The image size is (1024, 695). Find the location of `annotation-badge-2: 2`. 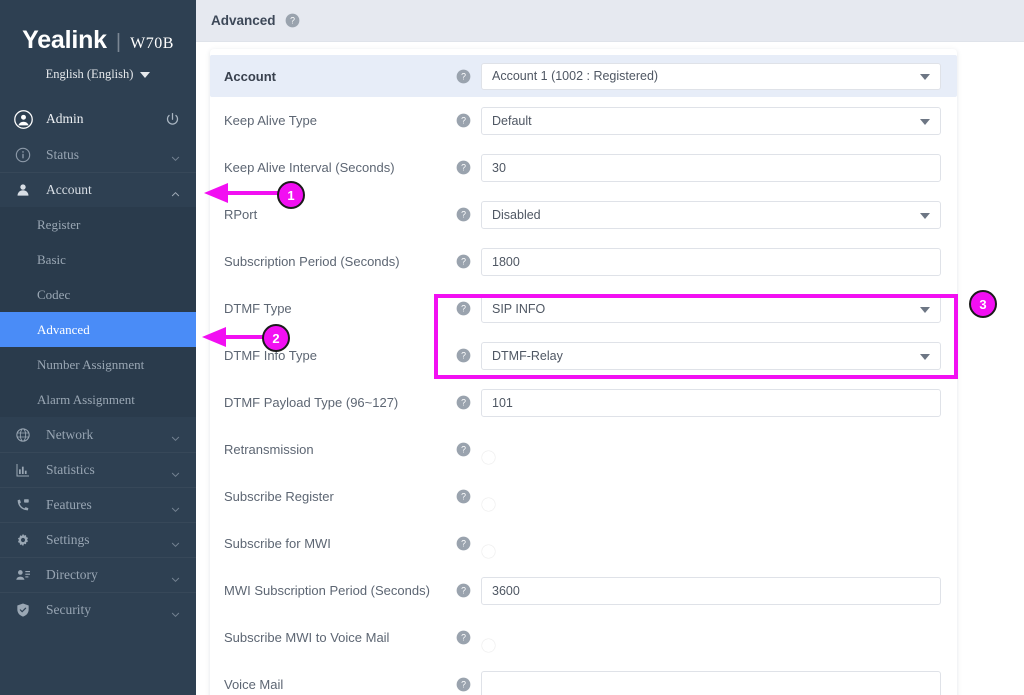

annotation-badge-2: 2 is located at coordinates (276, 338).